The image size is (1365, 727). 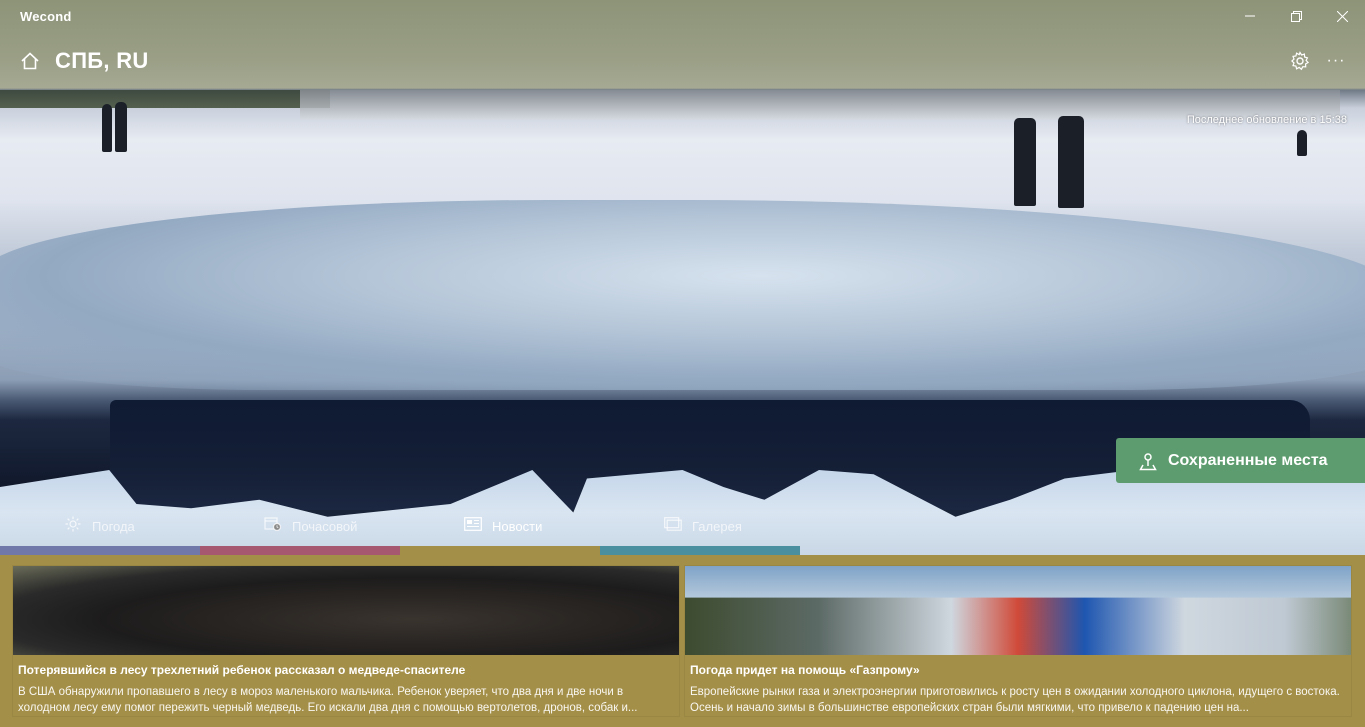 What do you see at coordinates (682, 61) in the screenshot?
I see `header: СПБ, RU ···` at bounding box center [682, 61].